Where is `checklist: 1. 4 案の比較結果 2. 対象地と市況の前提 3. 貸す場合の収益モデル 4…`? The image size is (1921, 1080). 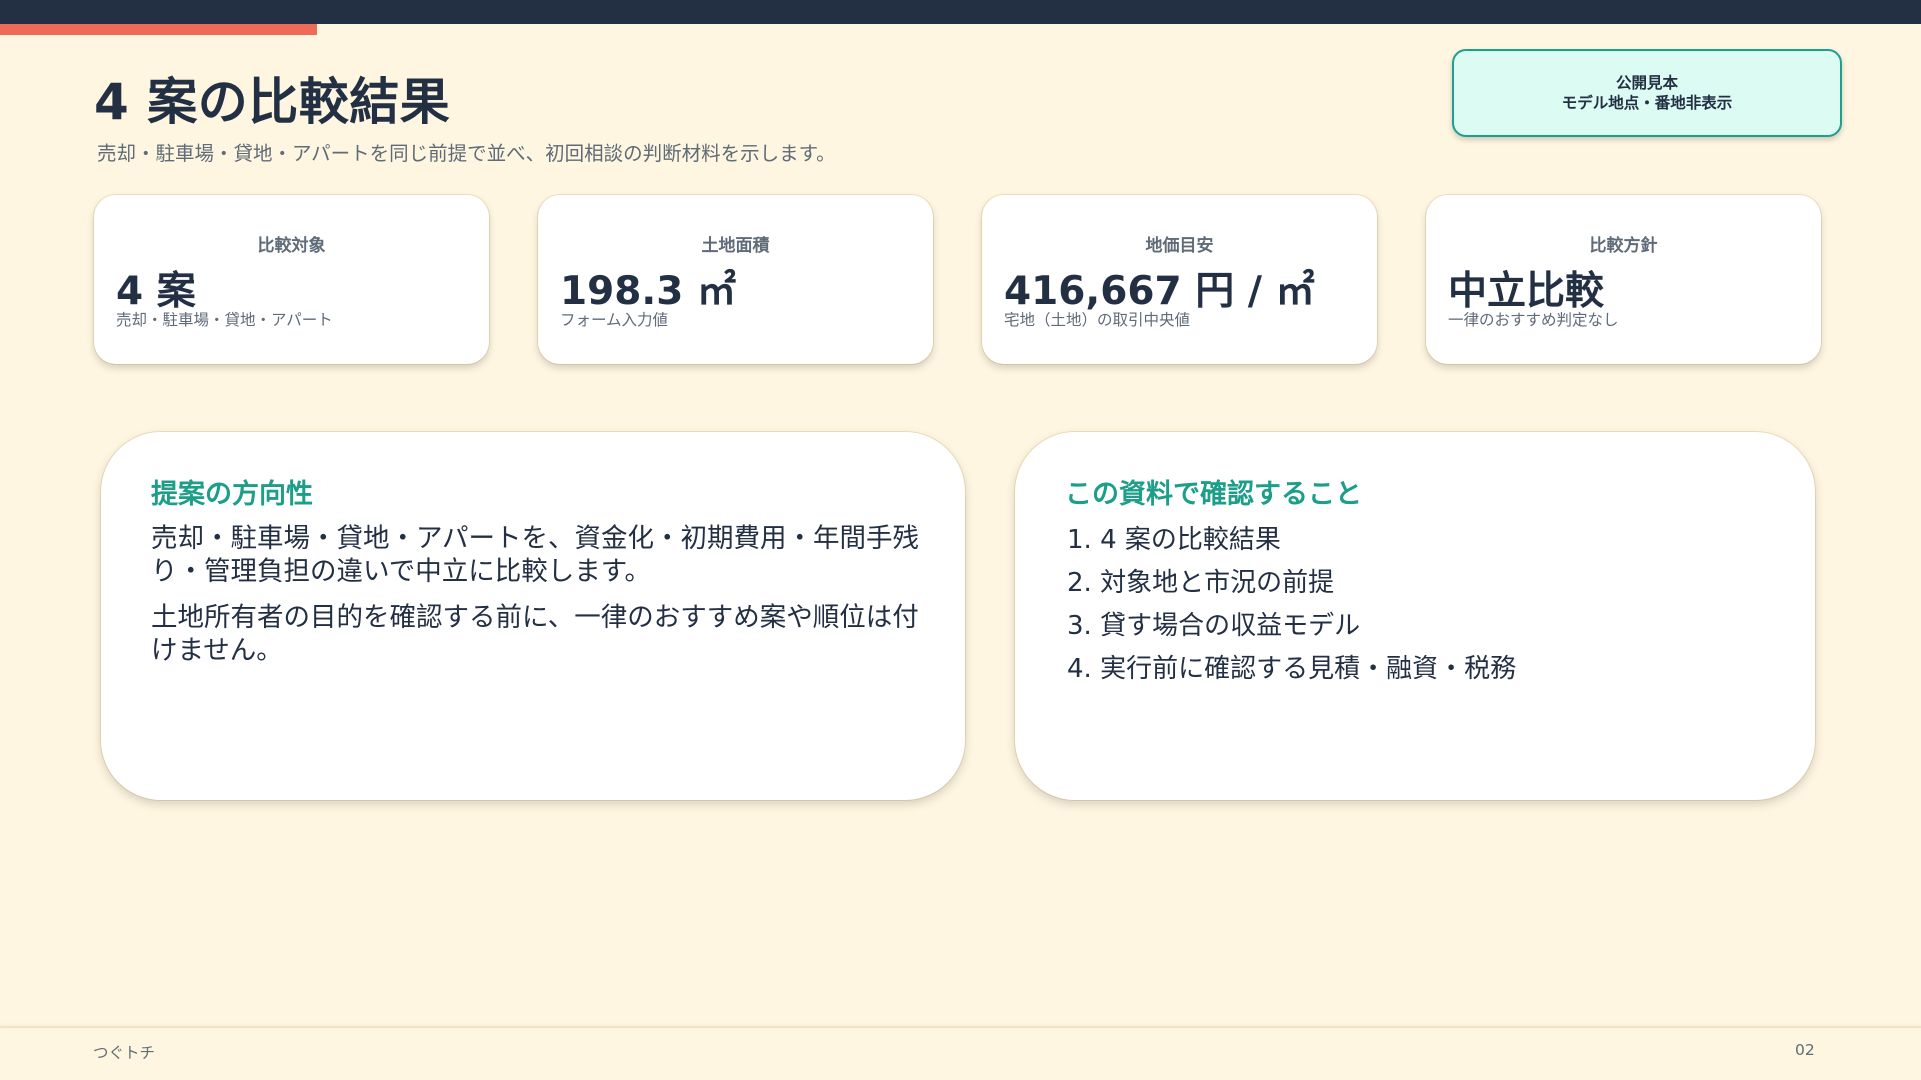
checklist: 1. 4 案の比較結果 2. 対象地と市況の前提 3. 貸す場合の収益モデル 4… is located at coordinates (1291, 608).